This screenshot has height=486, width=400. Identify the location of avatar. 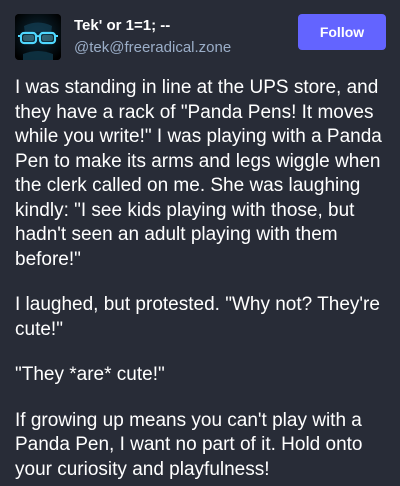
(38, 37).